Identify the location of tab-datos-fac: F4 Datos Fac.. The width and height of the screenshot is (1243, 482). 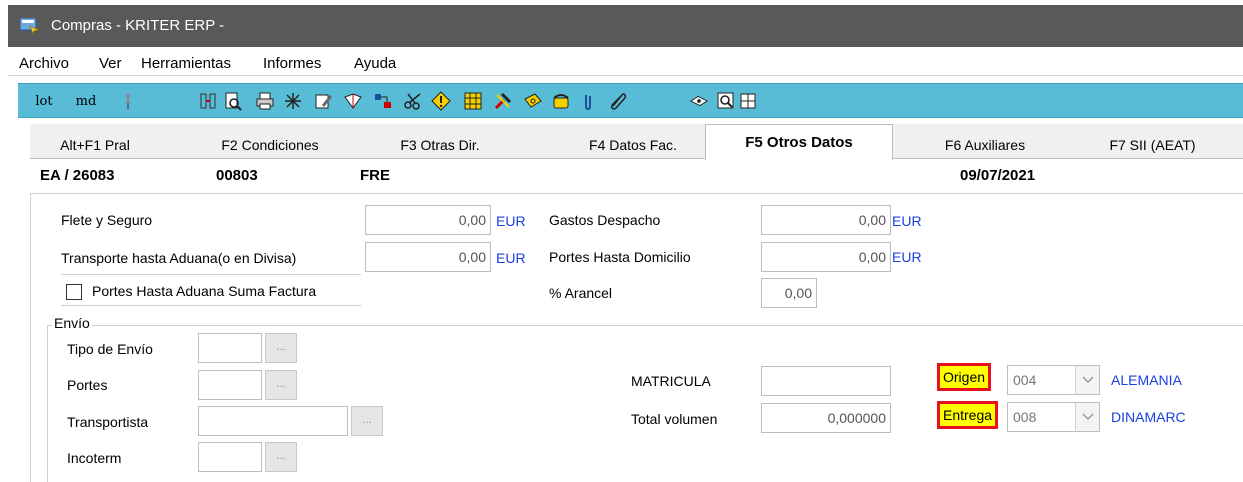
(633, 144).